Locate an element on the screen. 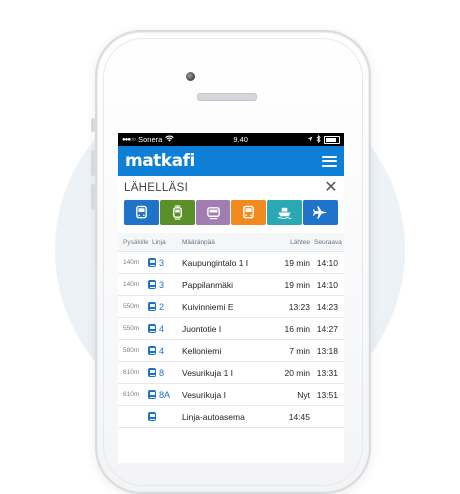 The width and height of the screenshot is (460, 494). destination: Kelloniemi is located at coordinates (202, 350).